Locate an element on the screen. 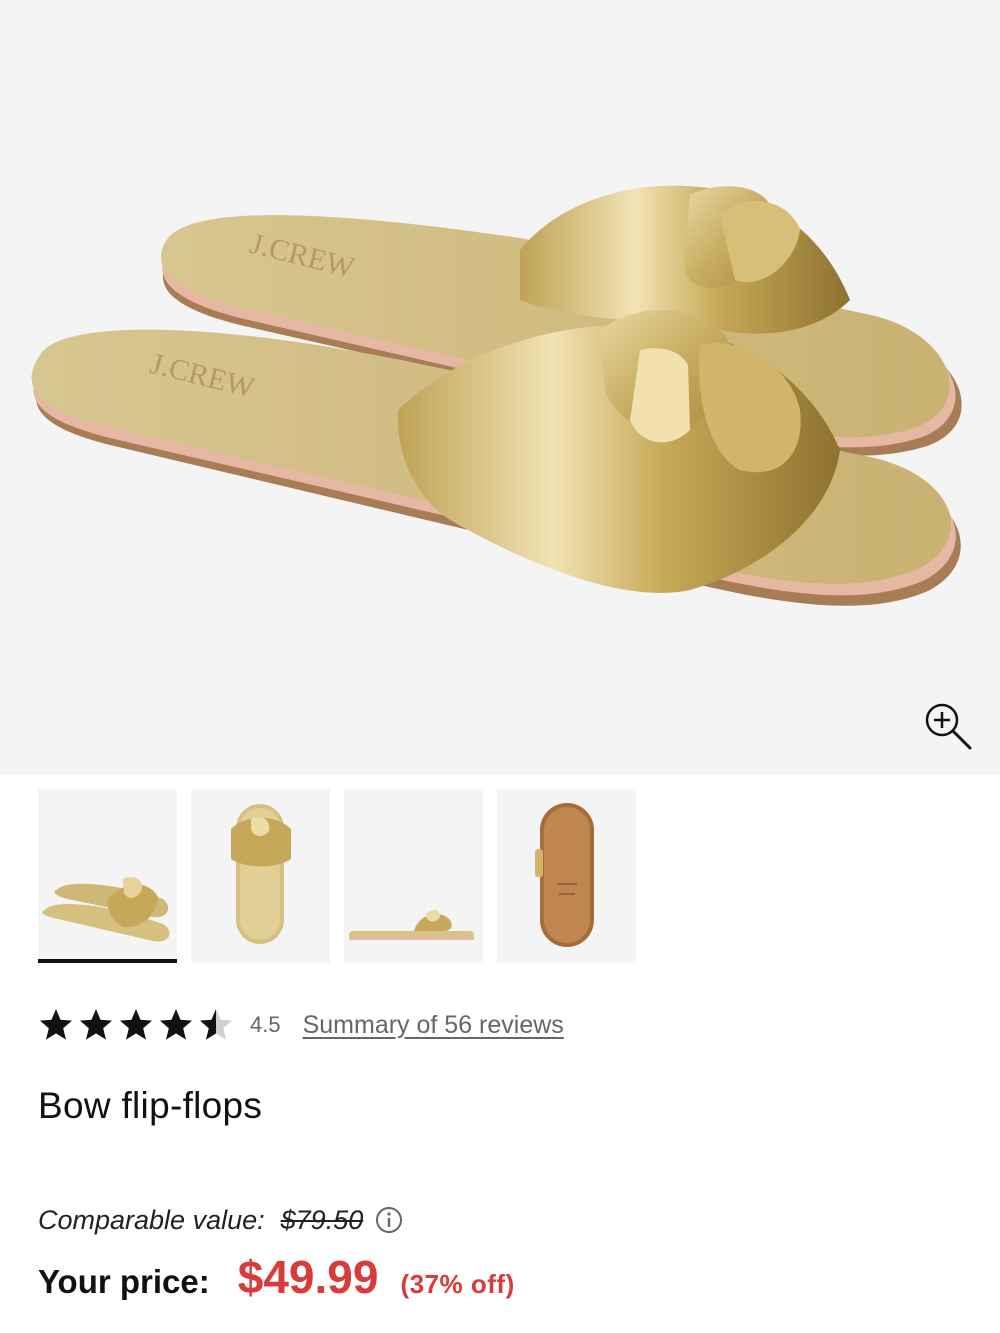 The width and height of the screenshot is (1000, 1333). zoom-in-icon is located at coordinates (948, 726).